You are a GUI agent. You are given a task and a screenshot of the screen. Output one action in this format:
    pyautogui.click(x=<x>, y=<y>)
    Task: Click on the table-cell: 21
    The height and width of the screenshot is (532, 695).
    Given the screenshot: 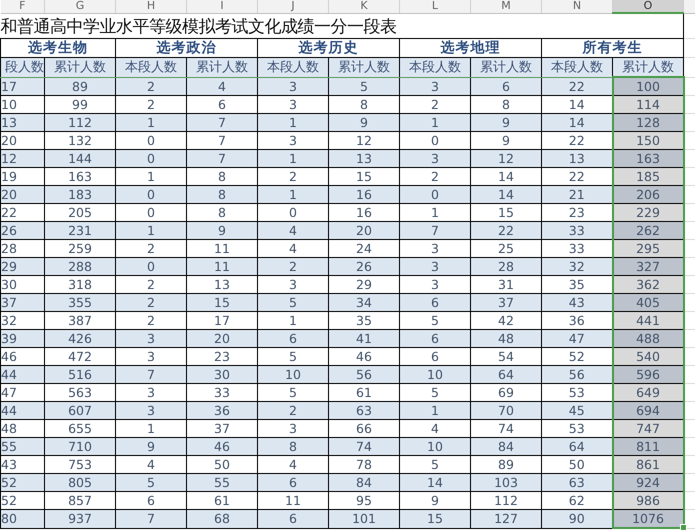 What is the action you would take?
    pyautogui.click(x=577, y=195)
    